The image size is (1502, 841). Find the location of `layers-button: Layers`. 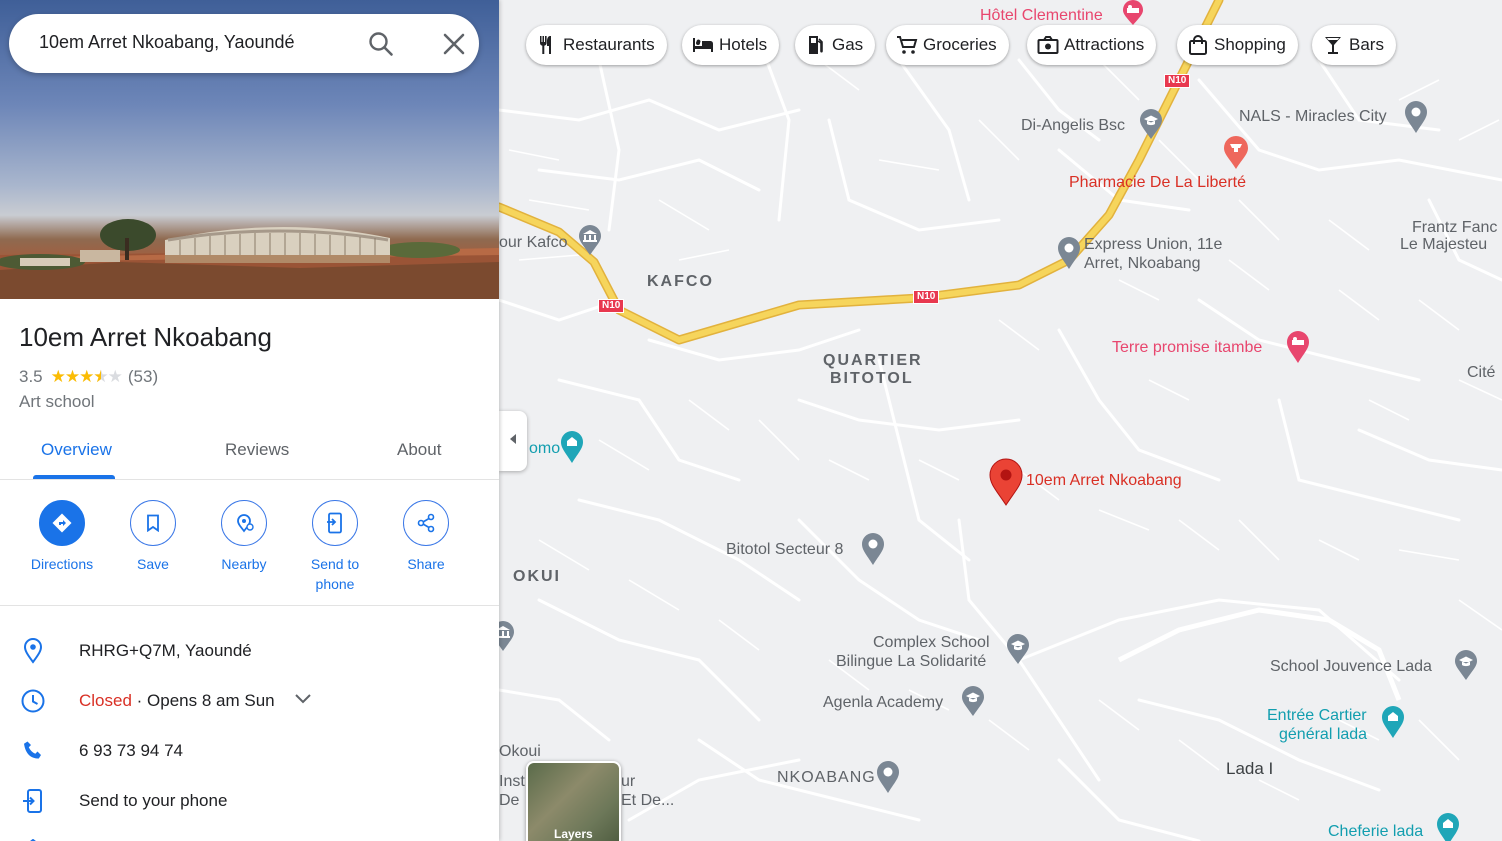

layers-button: Layers is located at coordinates (573, 801).